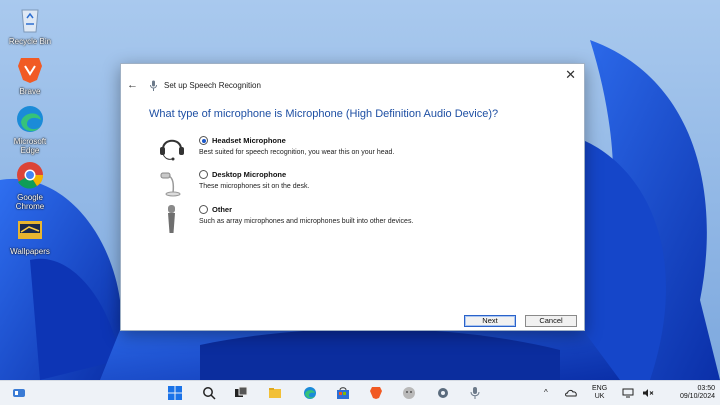 The height and width of the screenshot is (405, 720). What do you see at coordinates (443, 393) in the screenshot?
I see `settings-icon` at bounding box center [443, 393].